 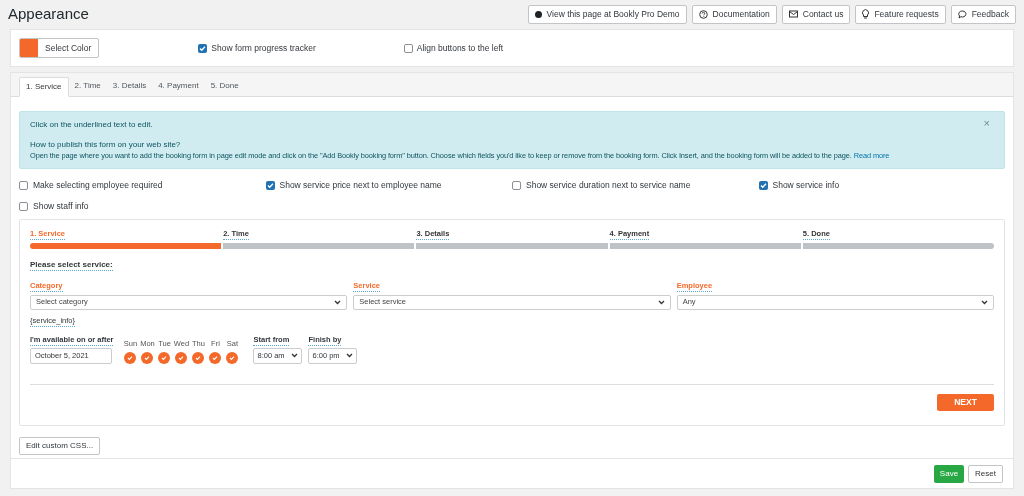 What do you see at coordinates (59, 48) in the screenshot?
I see `color-picker-button: Select Color` at bounding box center [59, 48].